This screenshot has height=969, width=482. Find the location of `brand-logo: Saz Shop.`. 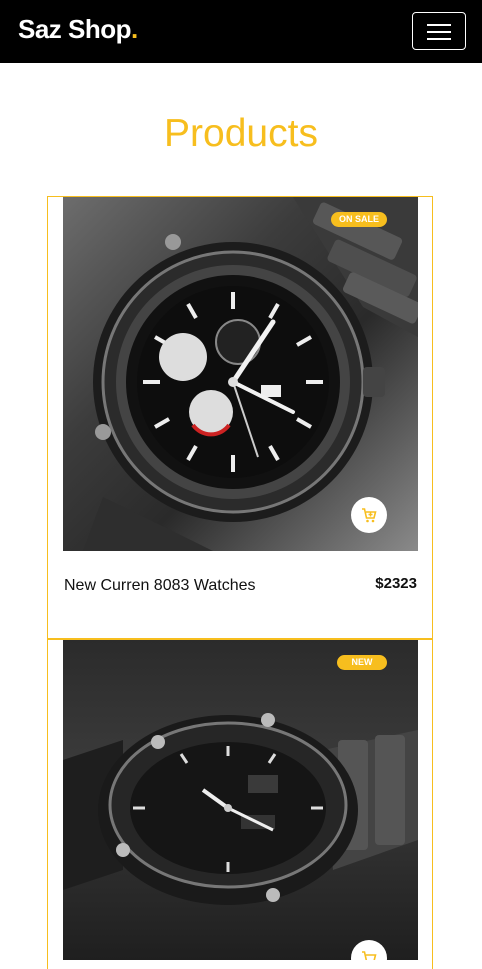

brand-logo: Saz Shop. is located at coordinates (78, 29).